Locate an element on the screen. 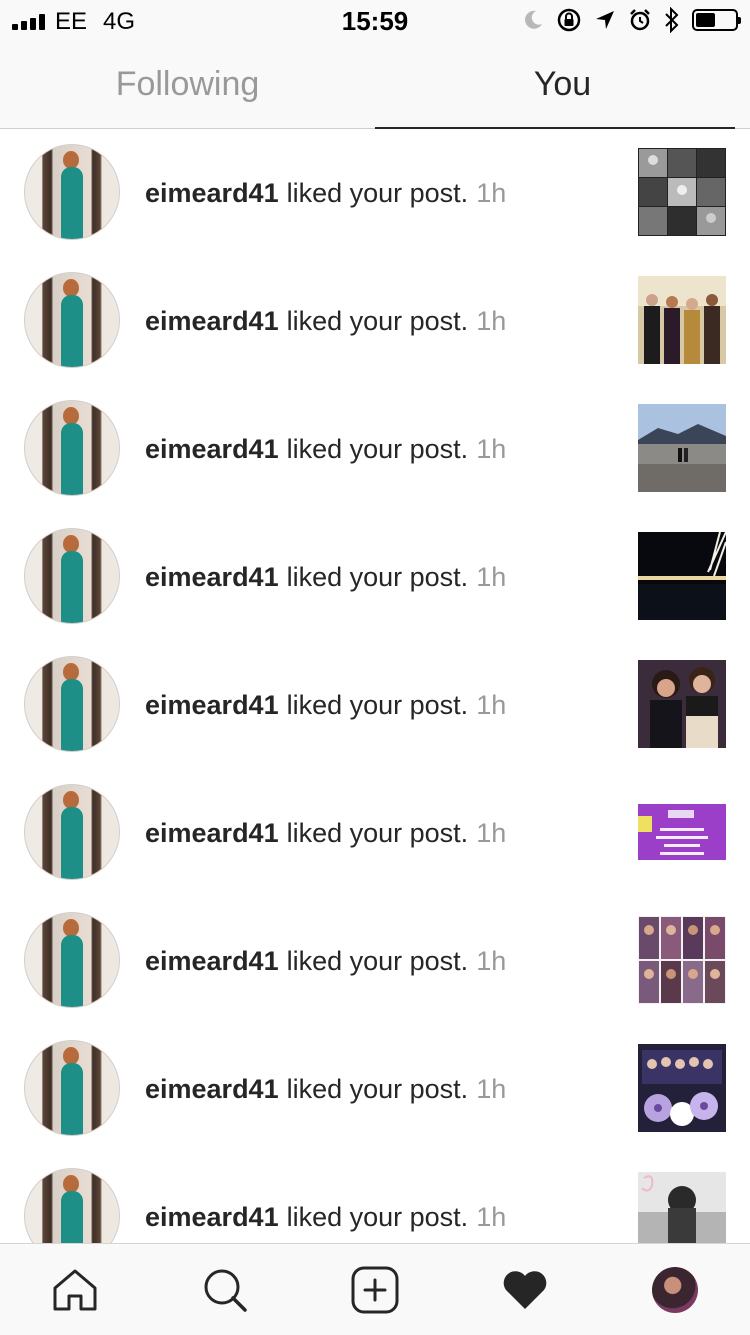 This screenshot has width=750, height=1335. plus-square-icon is located at coordinates (375, 1289).